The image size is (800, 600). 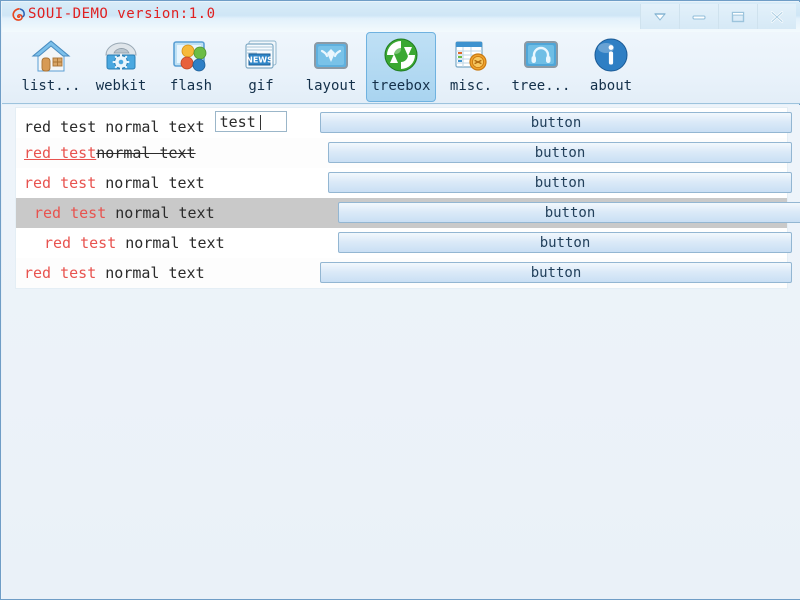 What do you see at coordinates (191, 56) in the screenshot?
I see `color-balls-screen-icon` at bounding box center [191, 56].